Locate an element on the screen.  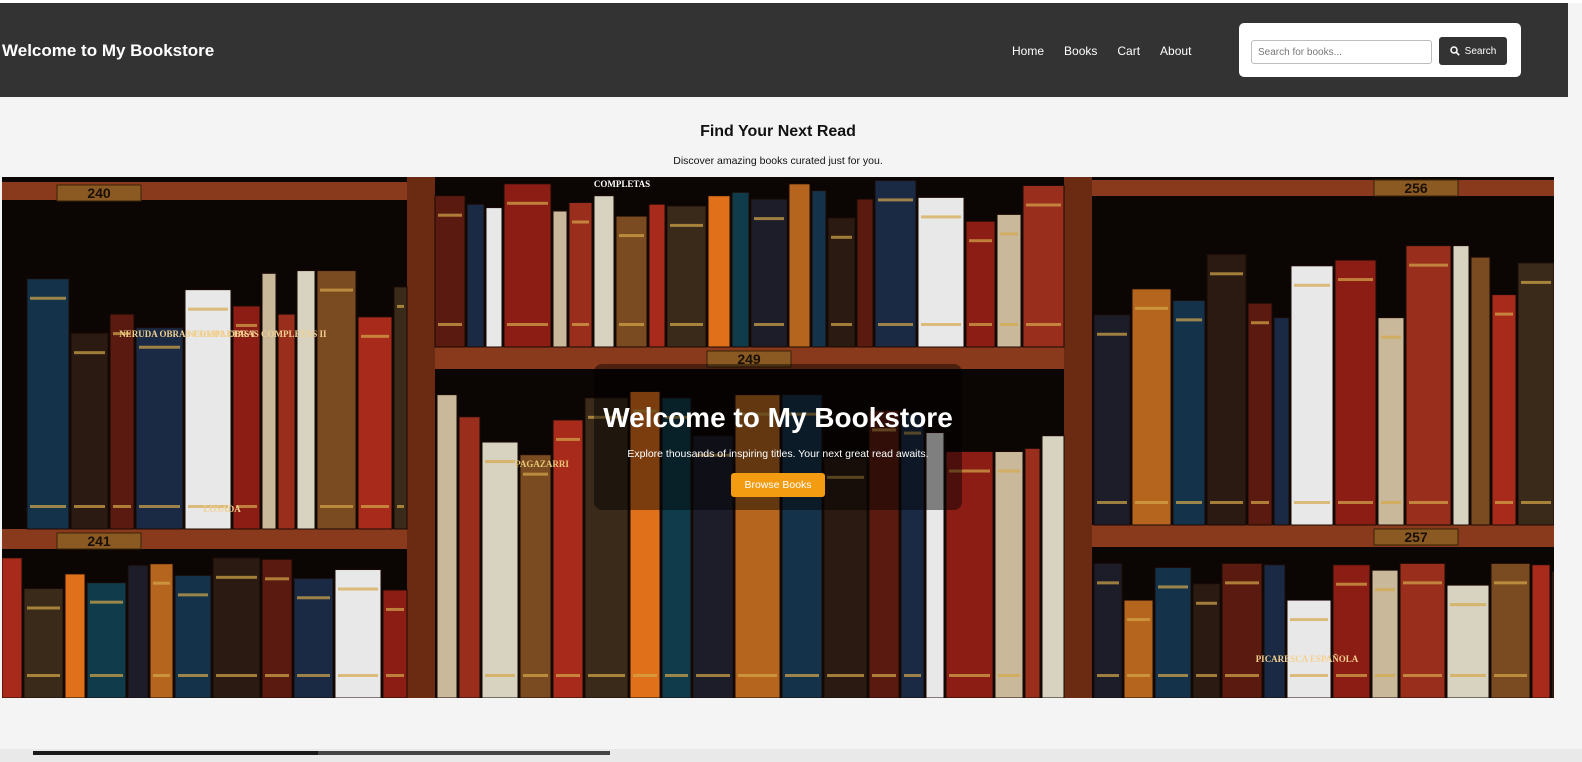
nav-cart-link: Cart is located at coordinates (1128, 51).